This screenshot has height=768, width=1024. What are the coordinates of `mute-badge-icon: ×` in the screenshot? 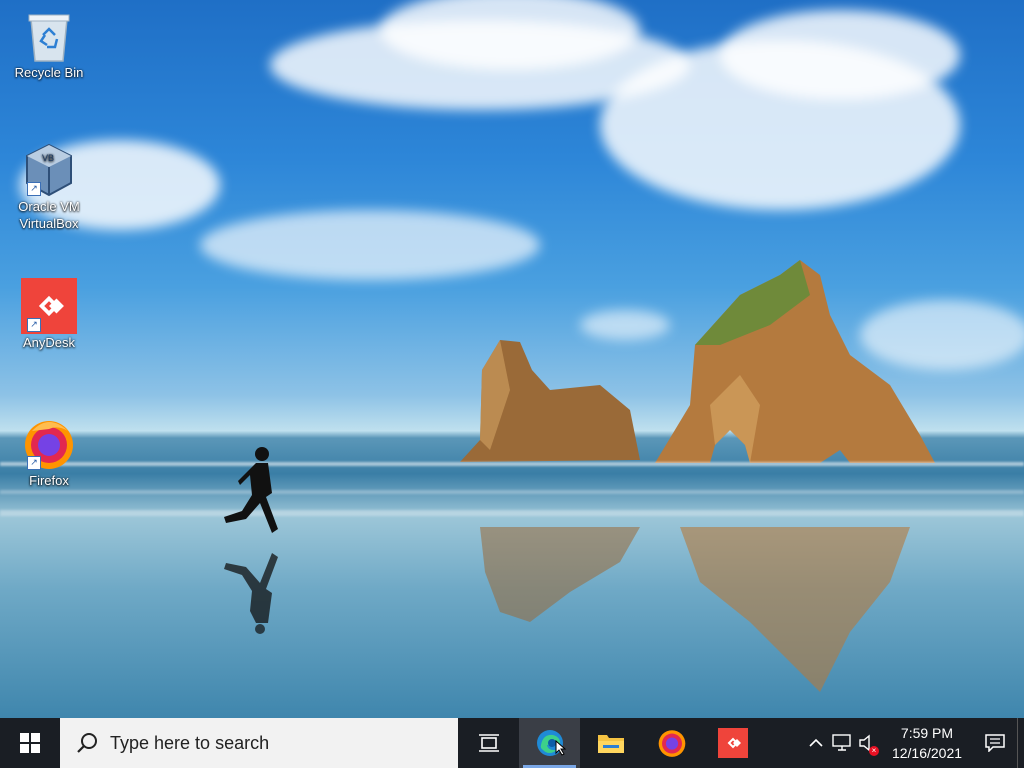 It's located at (874, 751).